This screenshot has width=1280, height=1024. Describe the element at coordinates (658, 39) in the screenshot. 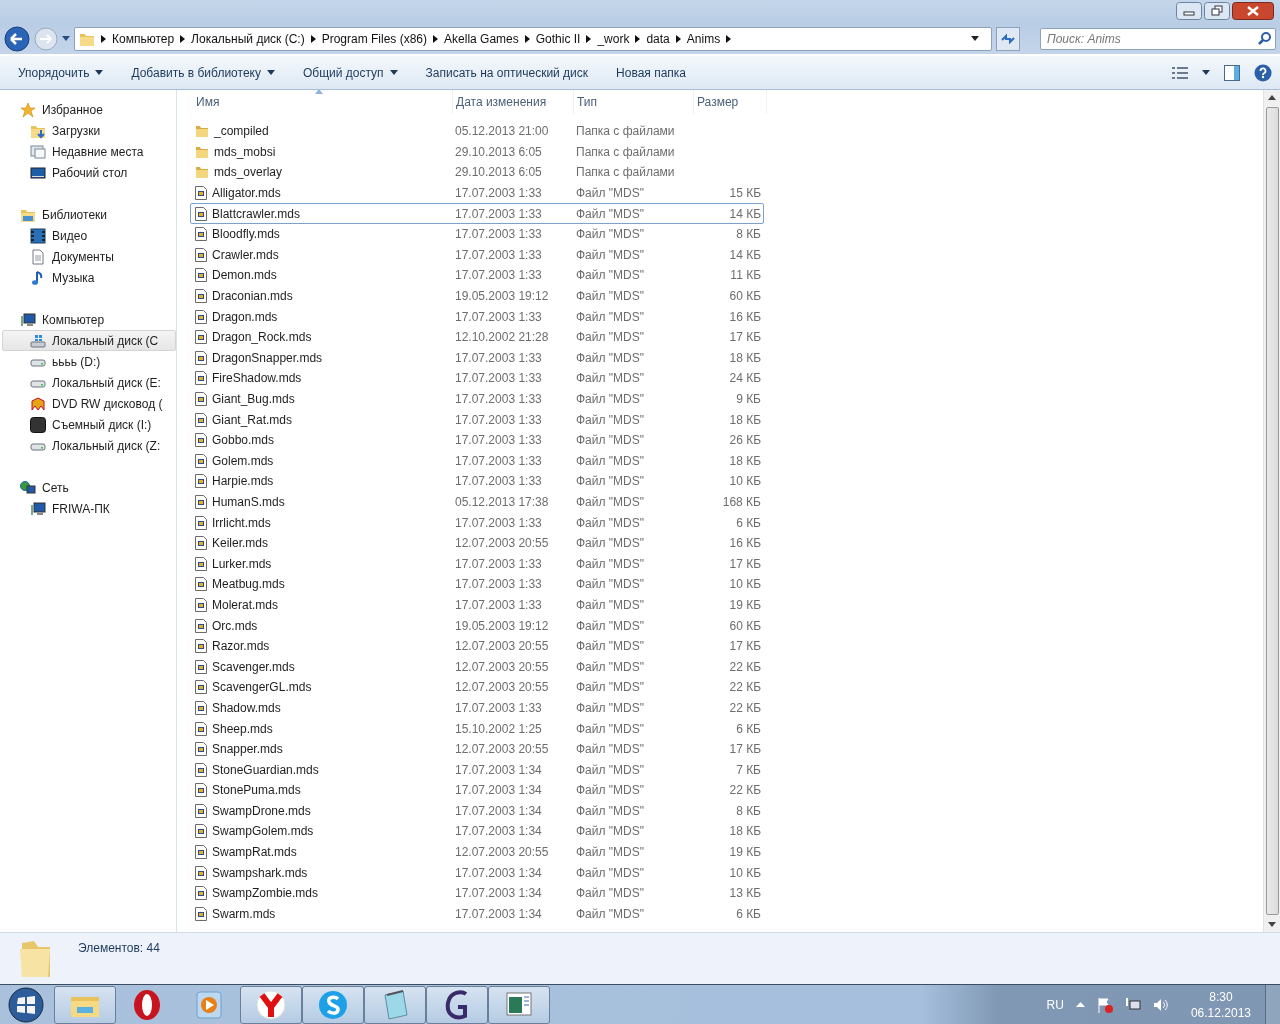

I see `breadcrumb: data` at that location.